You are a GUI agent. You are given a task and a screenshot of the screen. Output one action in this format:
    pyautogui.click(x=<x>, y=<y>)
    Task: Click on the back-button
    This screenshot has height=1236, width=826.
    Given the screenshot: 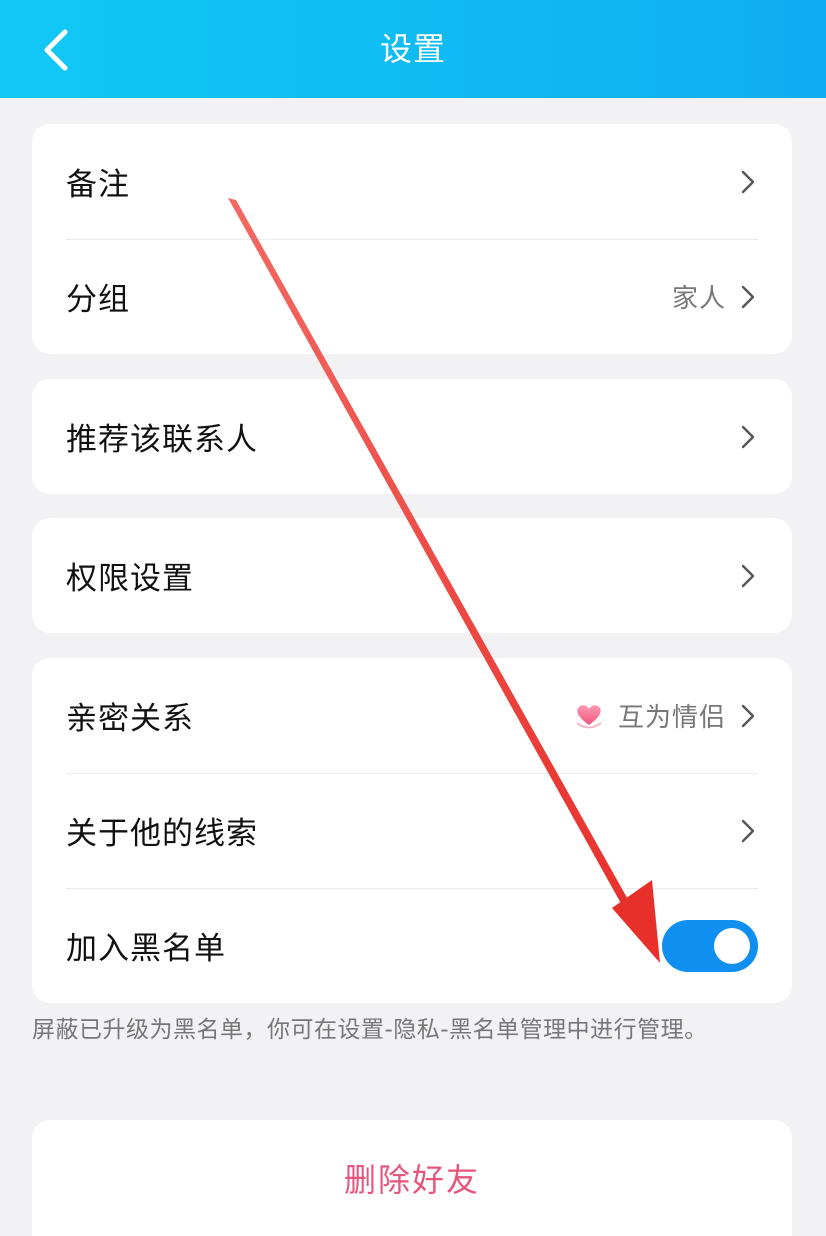 What is the action you would take?
    pyautogui.click(x=56, y=50)
    